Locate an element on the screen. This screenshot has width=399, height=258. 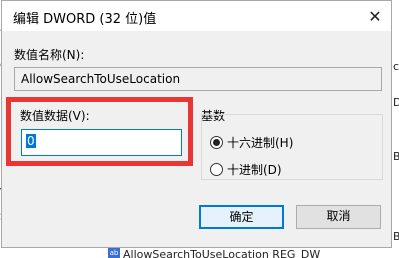
ok-button: 确定 is located at coordinates (241, 217).